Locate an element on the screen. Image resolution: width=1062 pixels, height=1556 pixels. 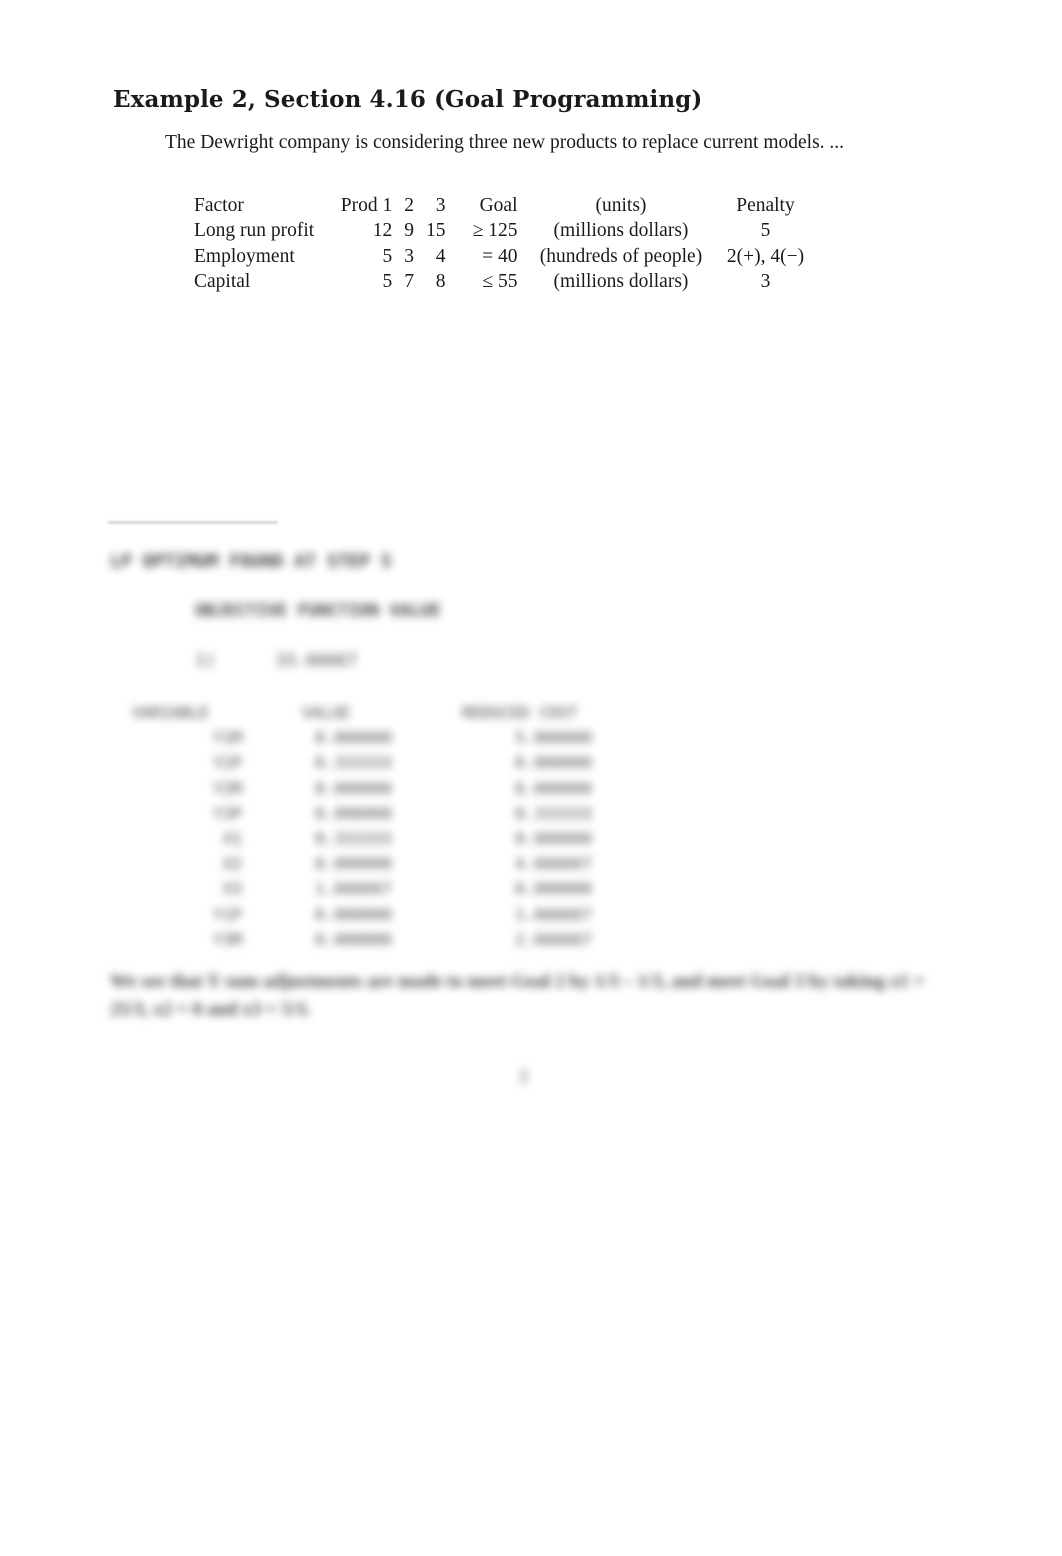
header-penalty: Penalty is located at coordinates (765, 205).